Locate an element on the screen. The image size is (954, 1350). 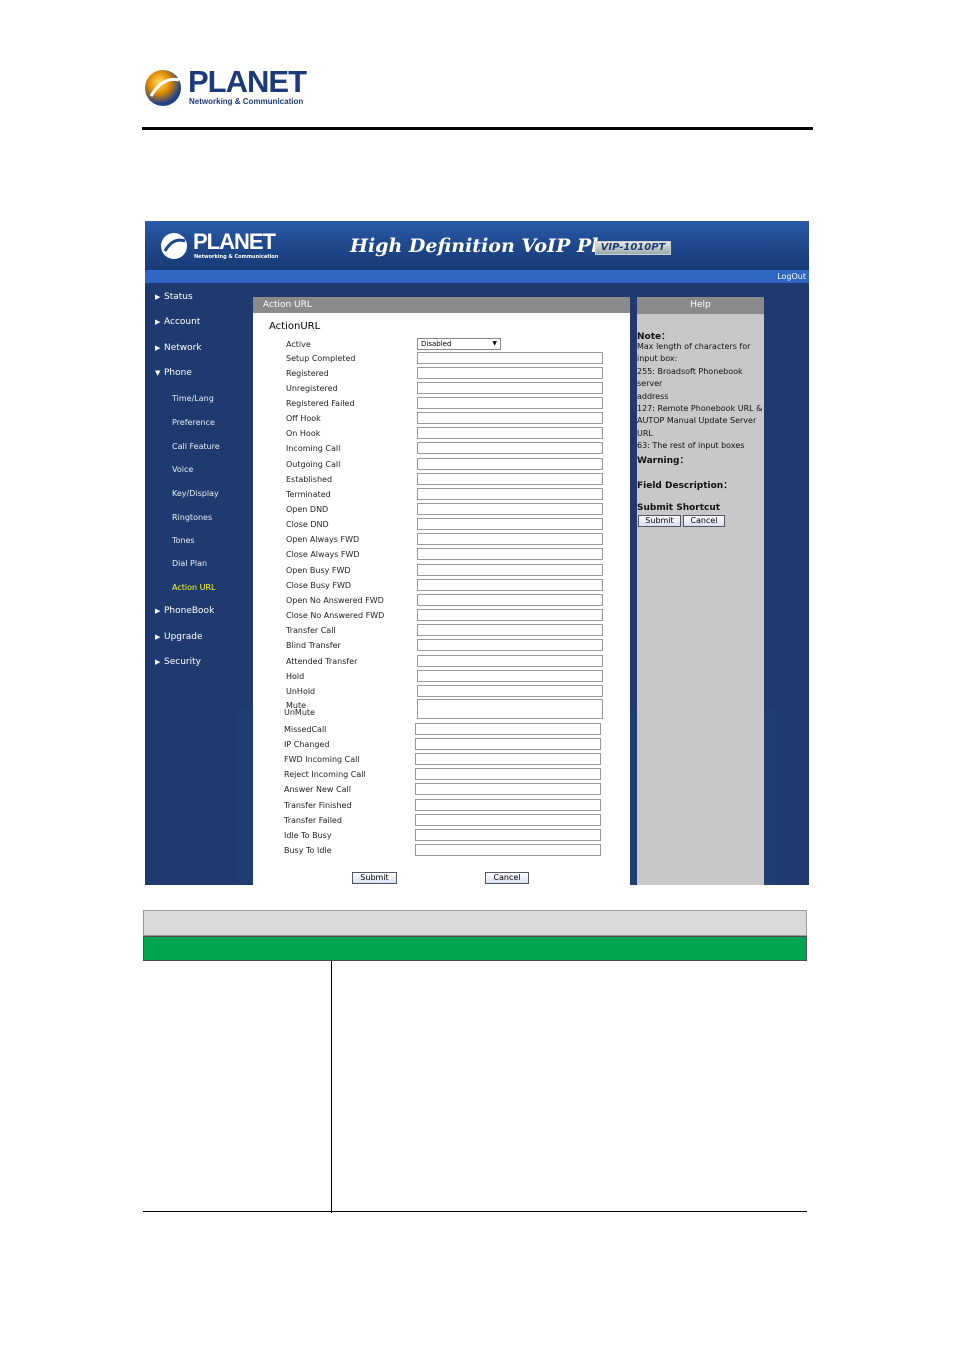
field-label: Unregistered is located at coordinates (312, 388).